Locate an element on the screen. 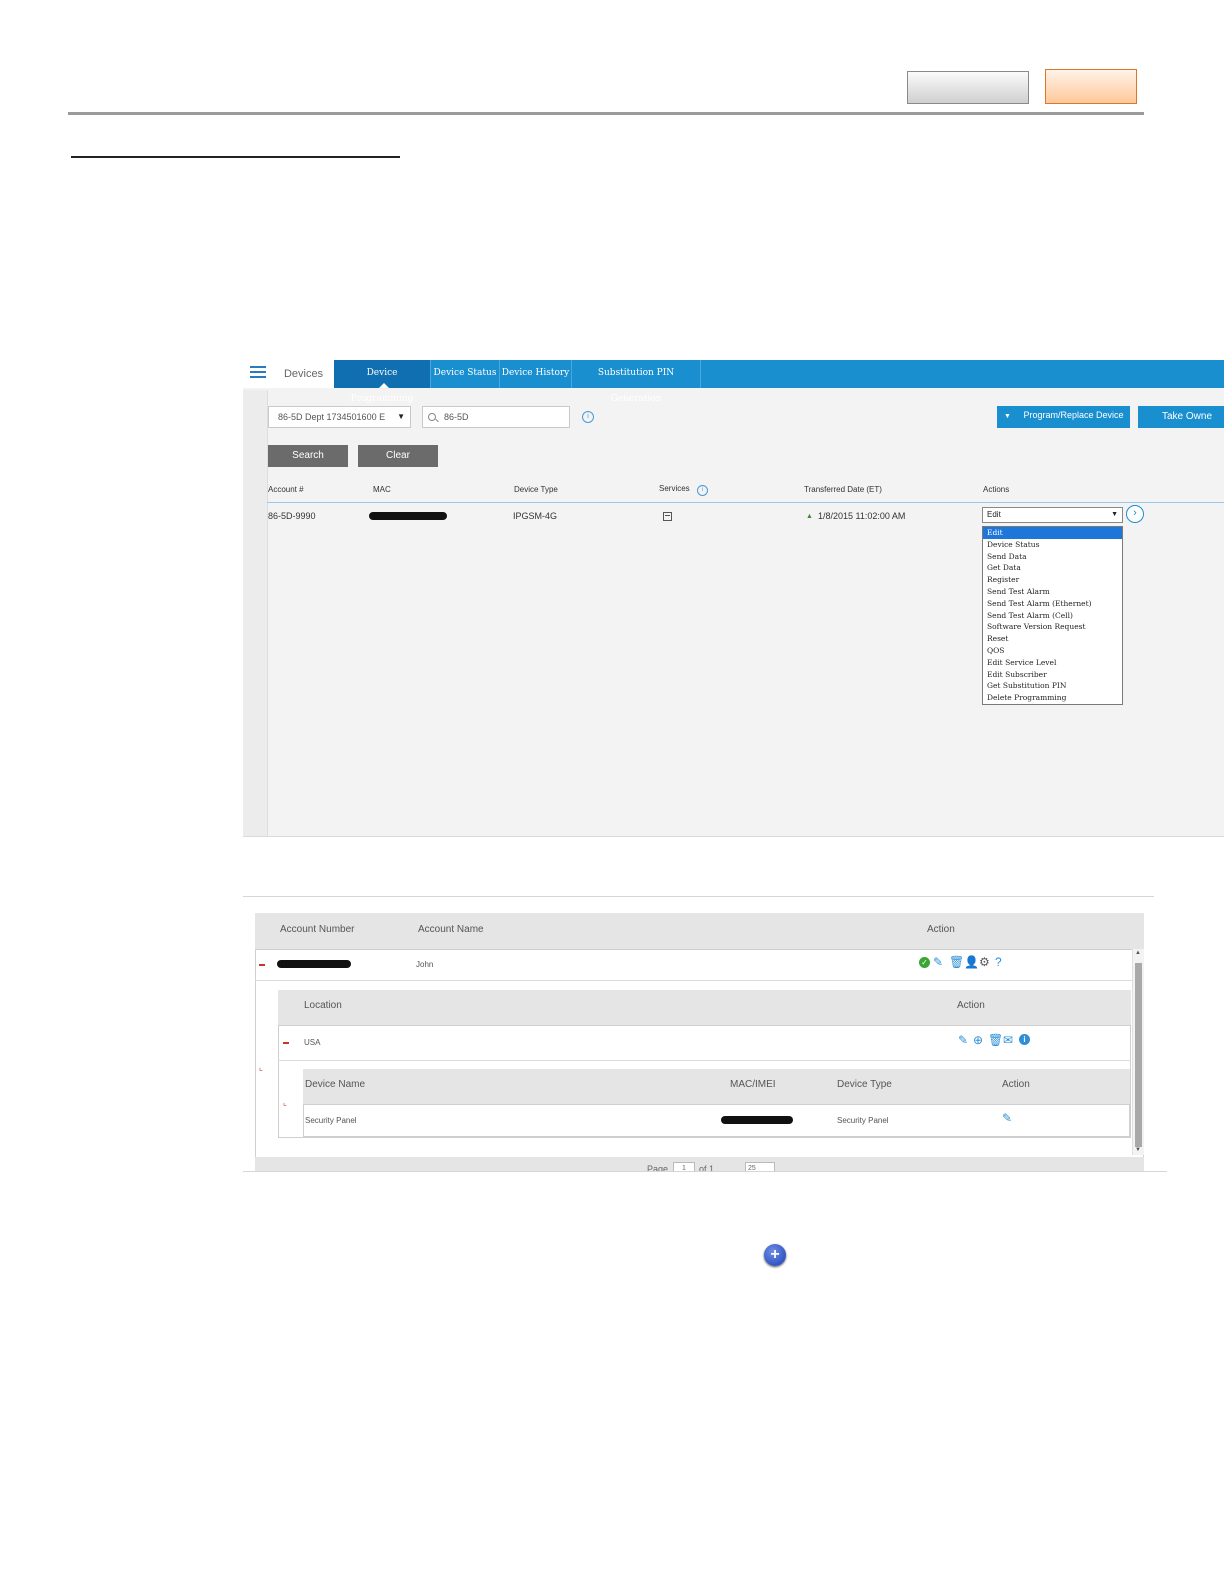 This screenshot has height=1584, width=1224. hamburger-menu-icon is located at coordinates (258, 374).